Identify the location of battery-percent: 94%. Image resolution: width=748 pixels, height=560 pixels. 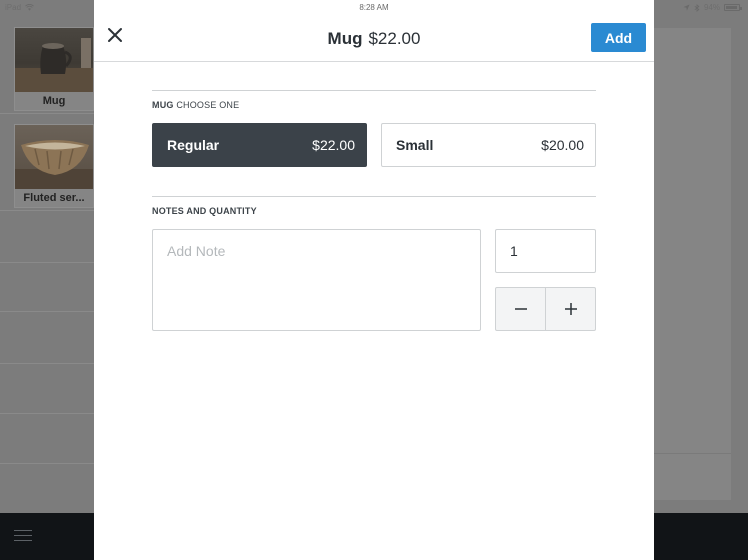
(711, 7).